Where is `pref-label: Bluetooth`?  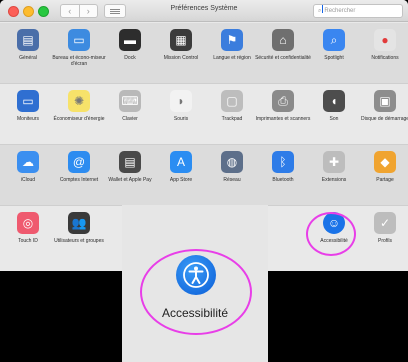 pref-label: Bluetooth is located at coordinates (283, 180).